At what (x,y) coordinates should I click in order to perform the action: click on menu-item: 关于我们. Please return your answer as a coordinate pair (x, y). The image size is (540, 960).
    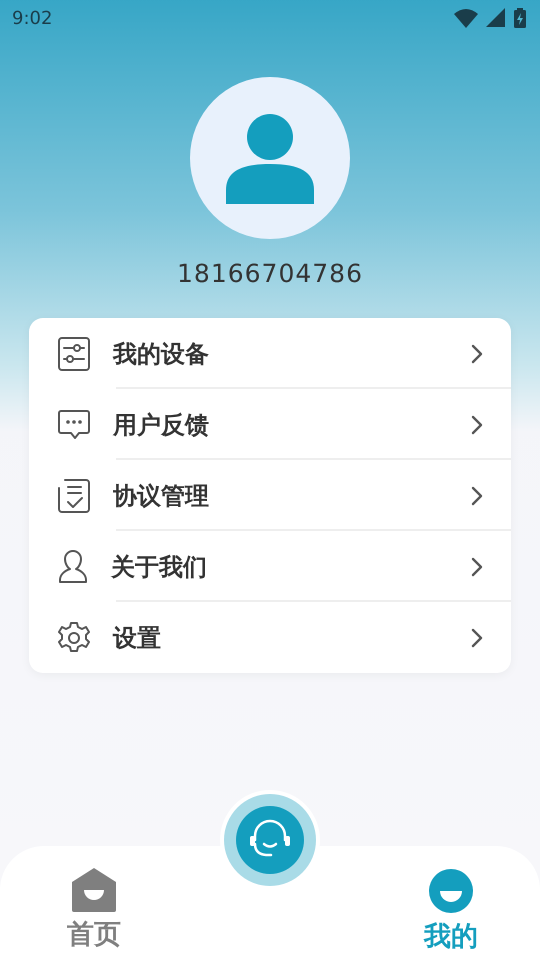
    Looking at the image, I should click on (270, 566).